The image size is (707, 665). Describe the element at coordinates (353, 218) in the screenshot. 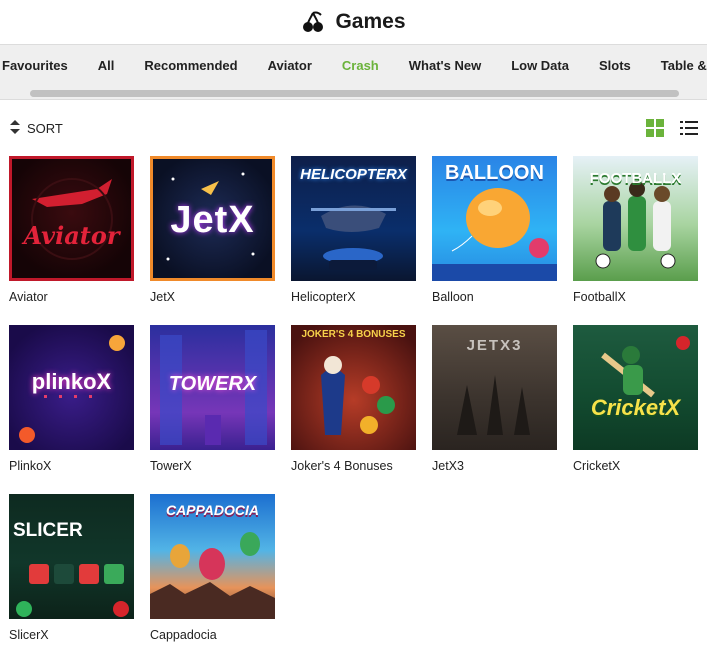

I see `game-thumbnail-helicopterx: HELICOPTERX` at that location.